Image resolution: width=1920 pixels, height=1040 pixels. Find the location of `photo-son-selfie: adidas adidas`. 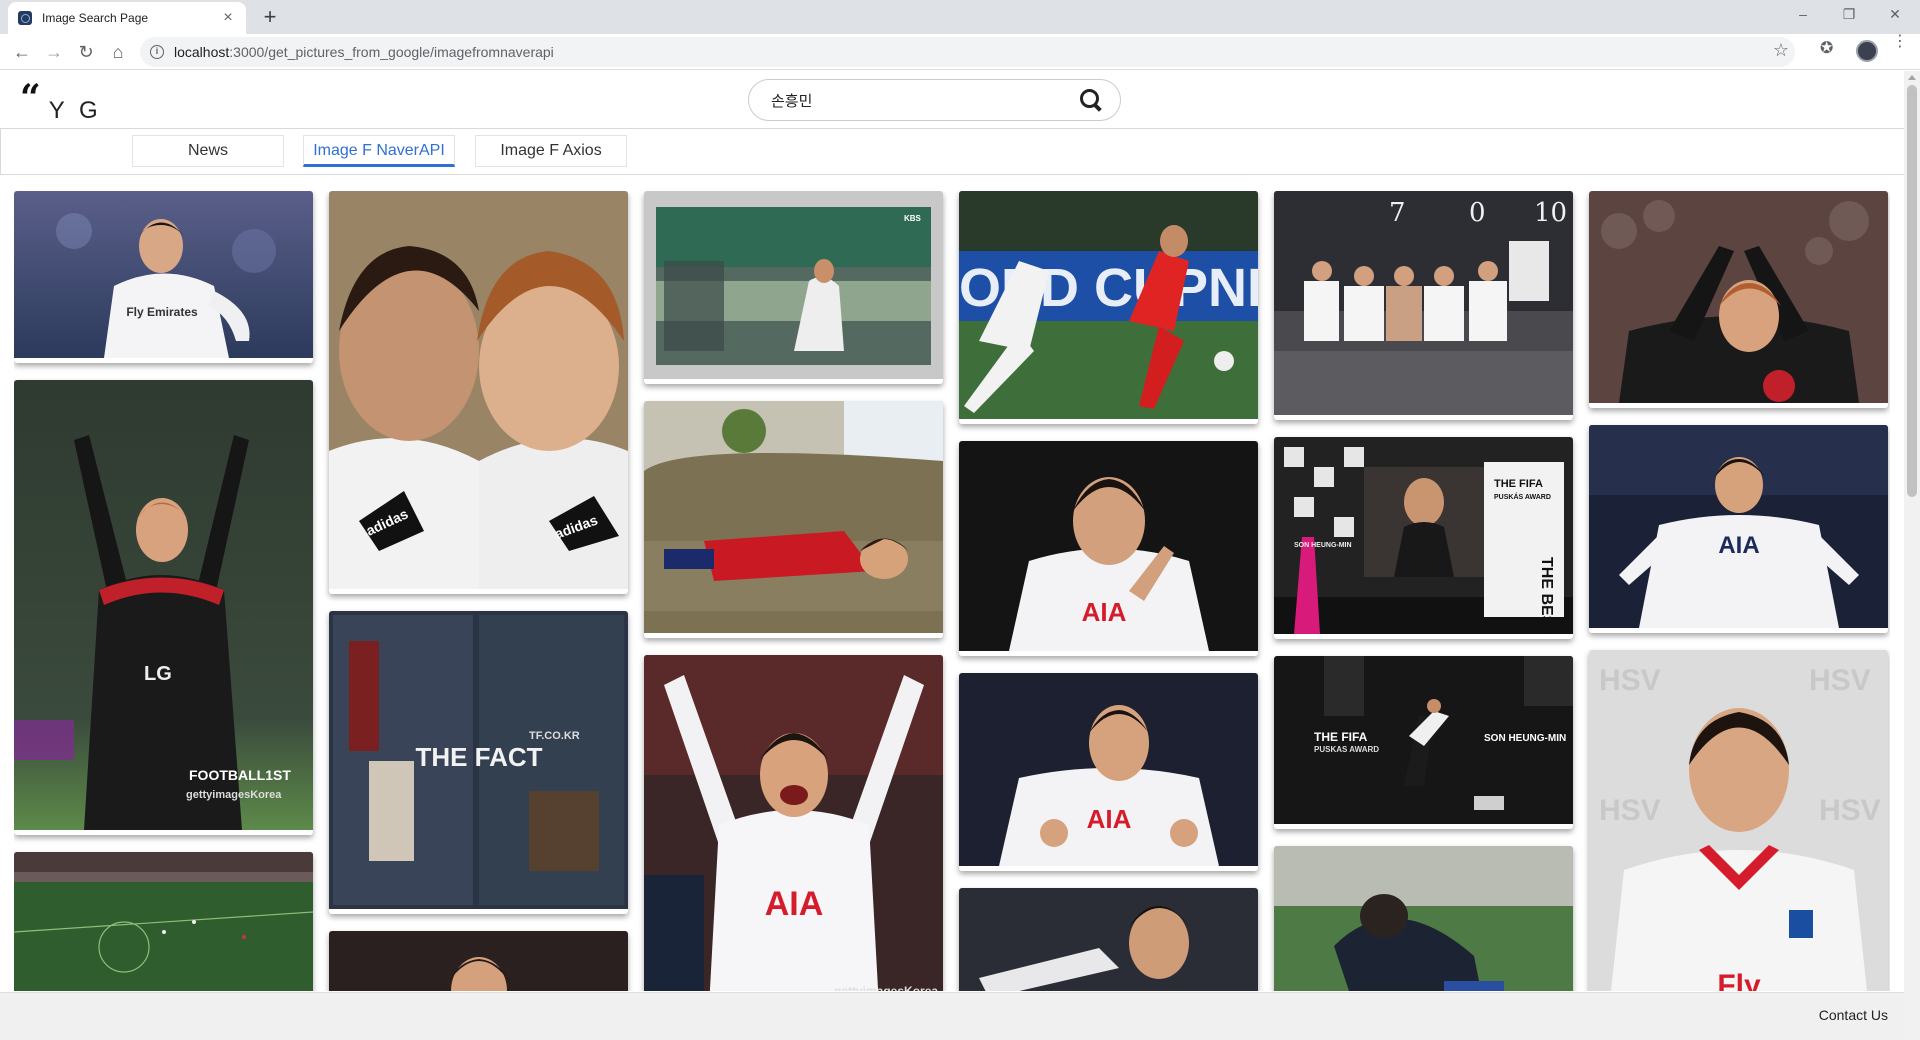

photo-son-selfie: adidas adidas is located at coordinates (478, 390).